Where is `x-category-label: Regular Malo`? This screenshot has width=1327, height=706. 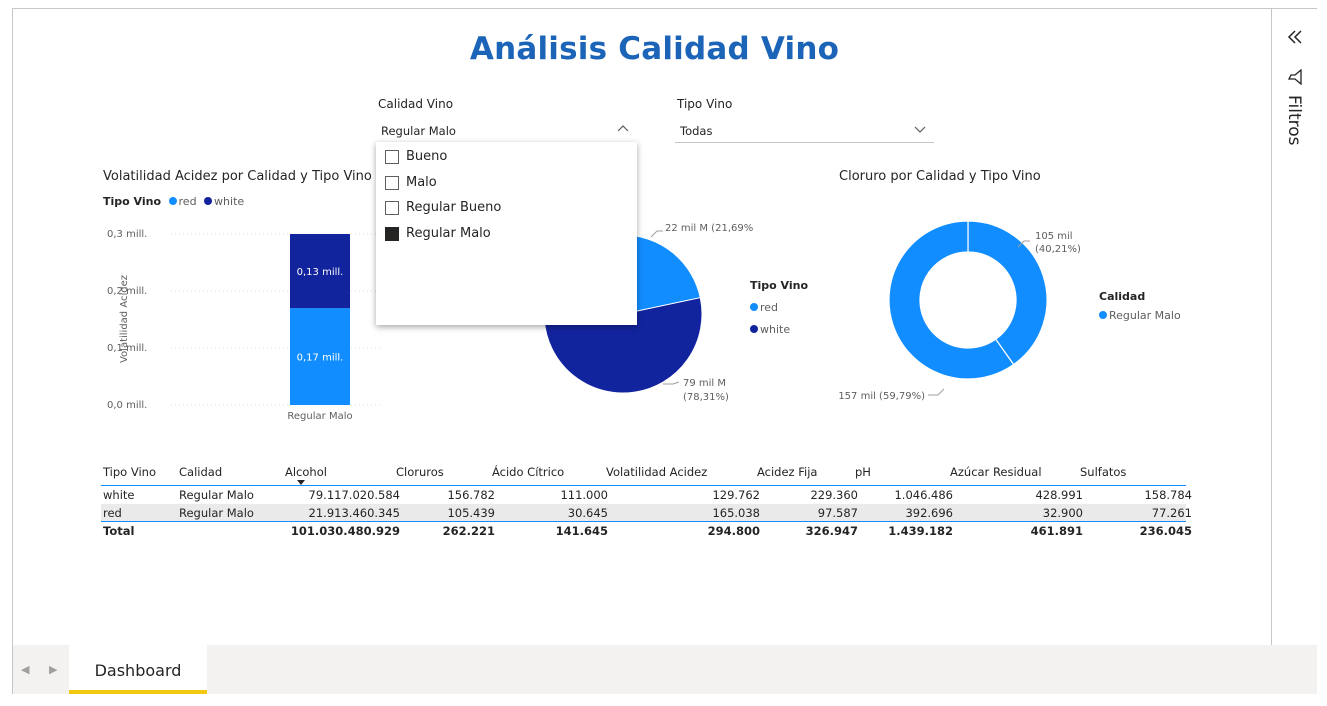 x-category-label: Regular Malo is located at coordinates (319, 416).